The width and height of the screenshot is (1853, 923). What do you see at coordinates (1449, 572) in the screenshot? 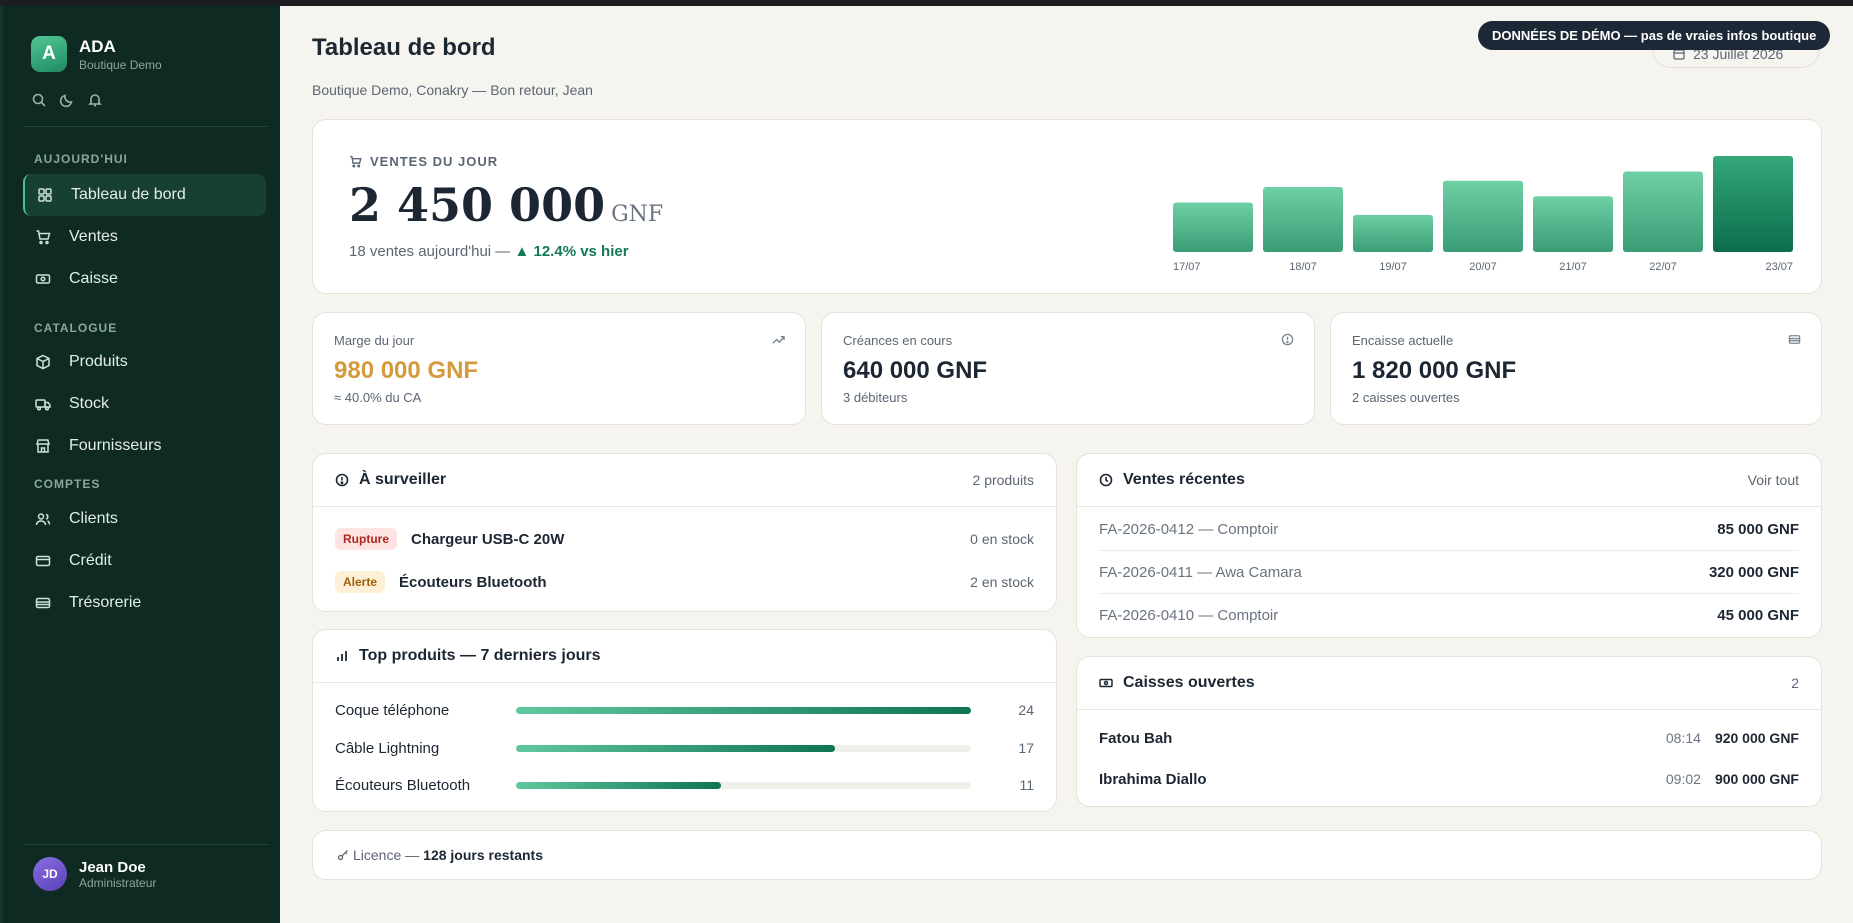
I see `table-row: FA-2026-0411 — Awa Camara 320 000 GNF` at bounding box center [1449, 572].